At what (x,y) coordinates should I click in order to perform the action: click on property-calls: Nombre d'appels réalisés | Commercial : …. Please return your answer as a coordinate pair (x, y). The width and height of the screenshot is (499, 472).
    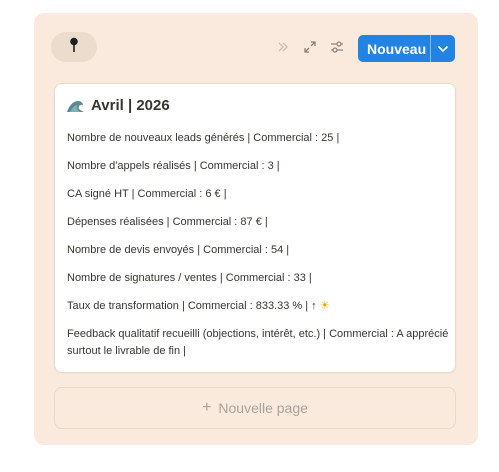
    Looking at the image, I should click on (173, 166).